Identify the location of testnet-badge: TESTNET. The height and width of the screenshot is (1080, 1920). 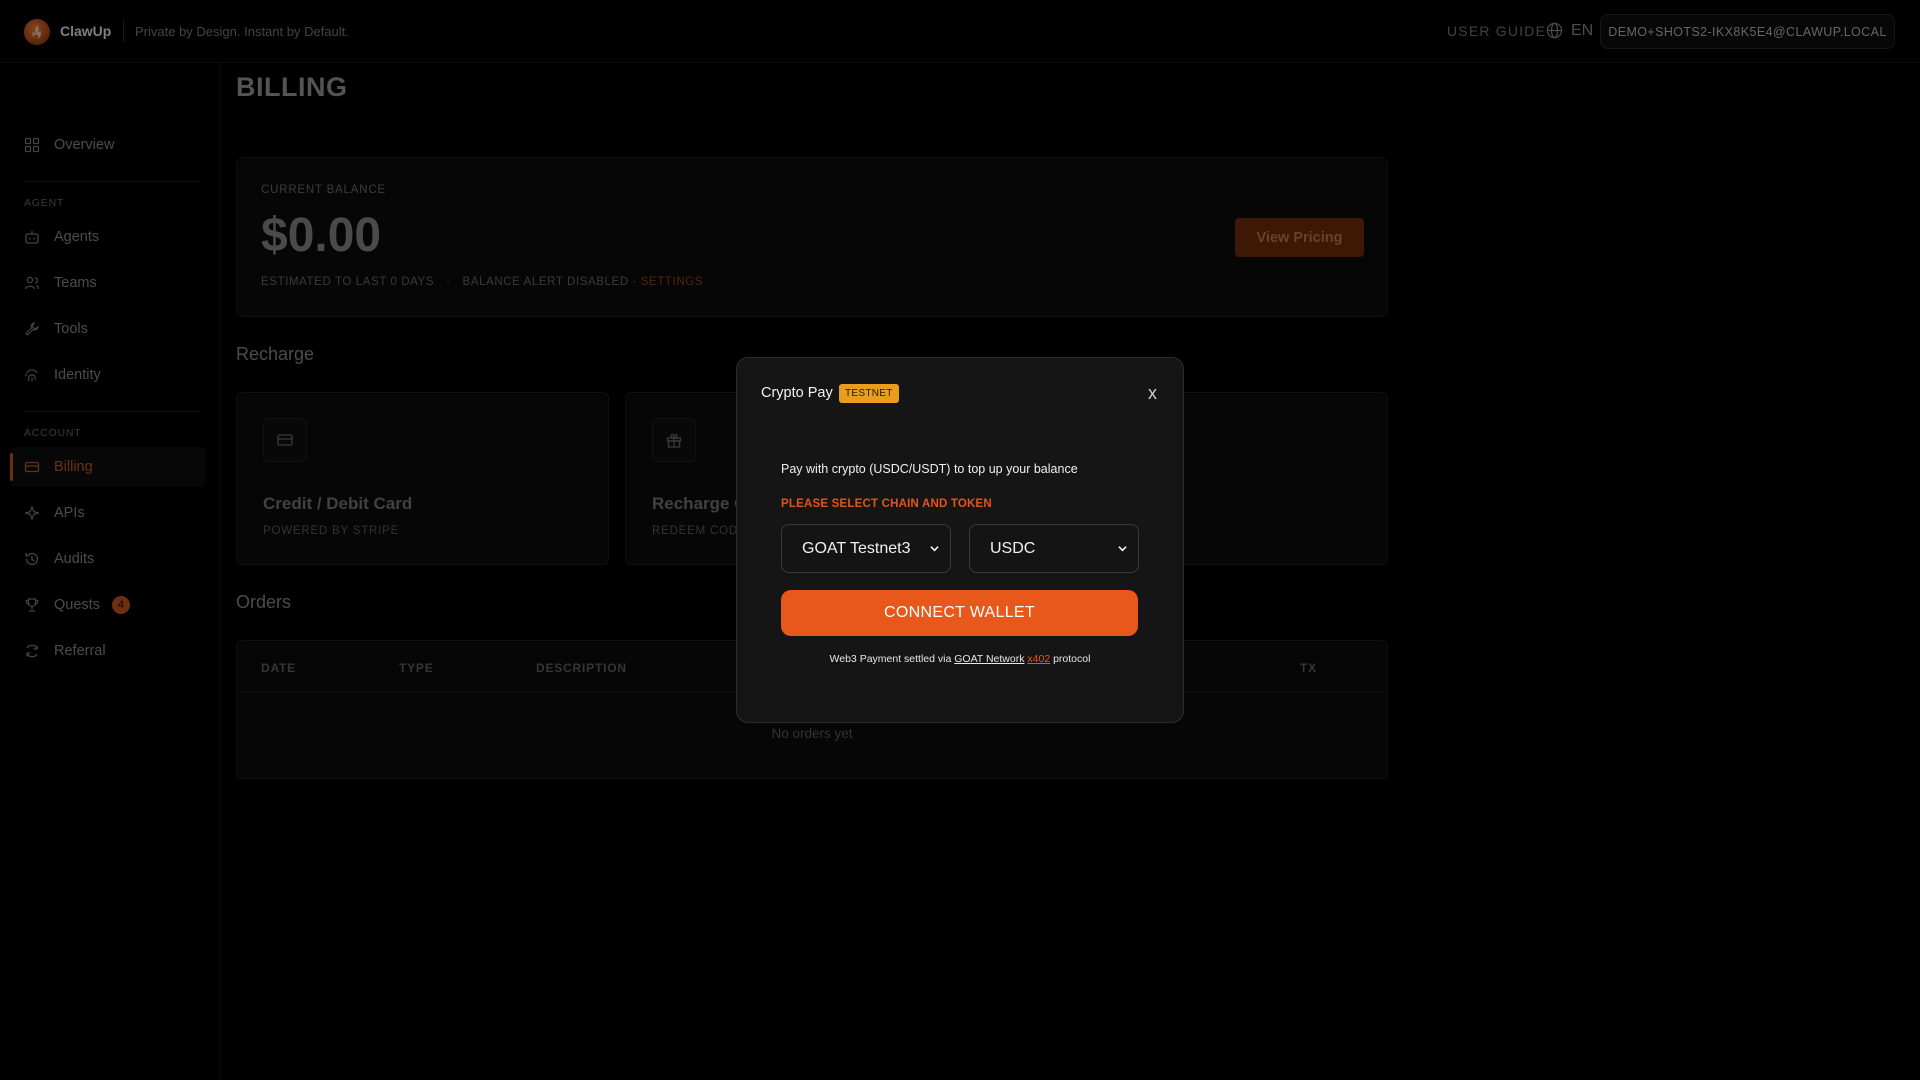
(869, 393).